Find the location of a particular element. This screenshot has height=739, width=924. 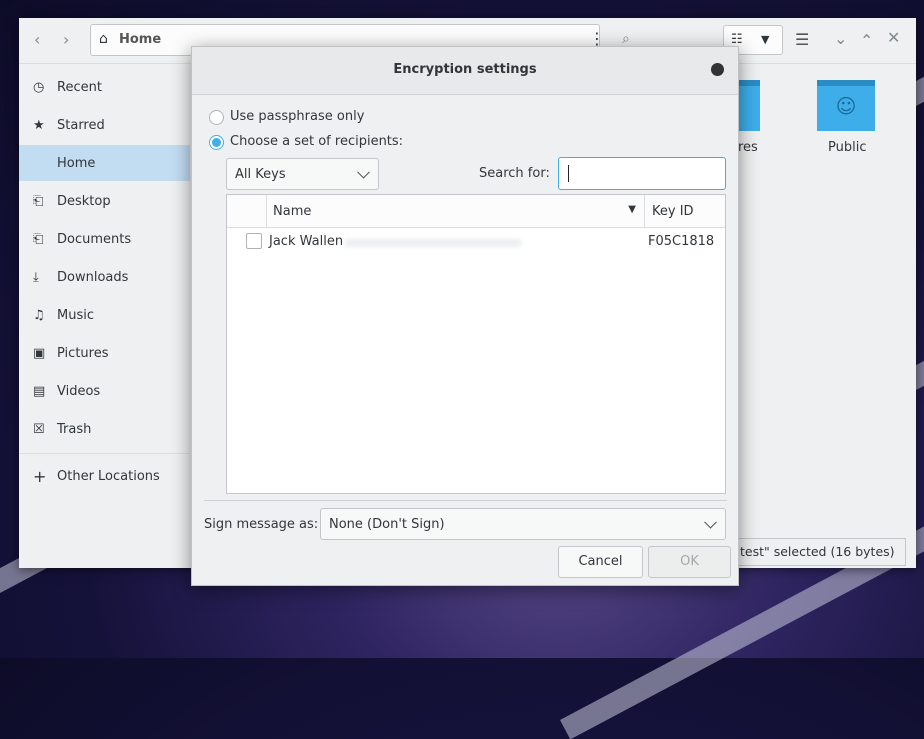

sort-down-icon: ▼ is located at coordinates (632, 209).